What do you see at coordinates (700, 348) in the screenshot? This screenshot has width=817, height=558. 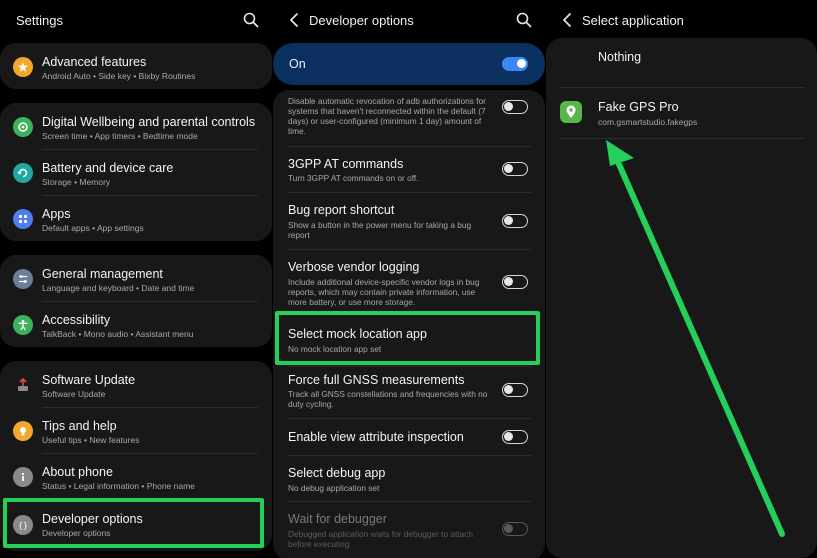 I see `arrow-shaft` at bounding box center [700, 348].